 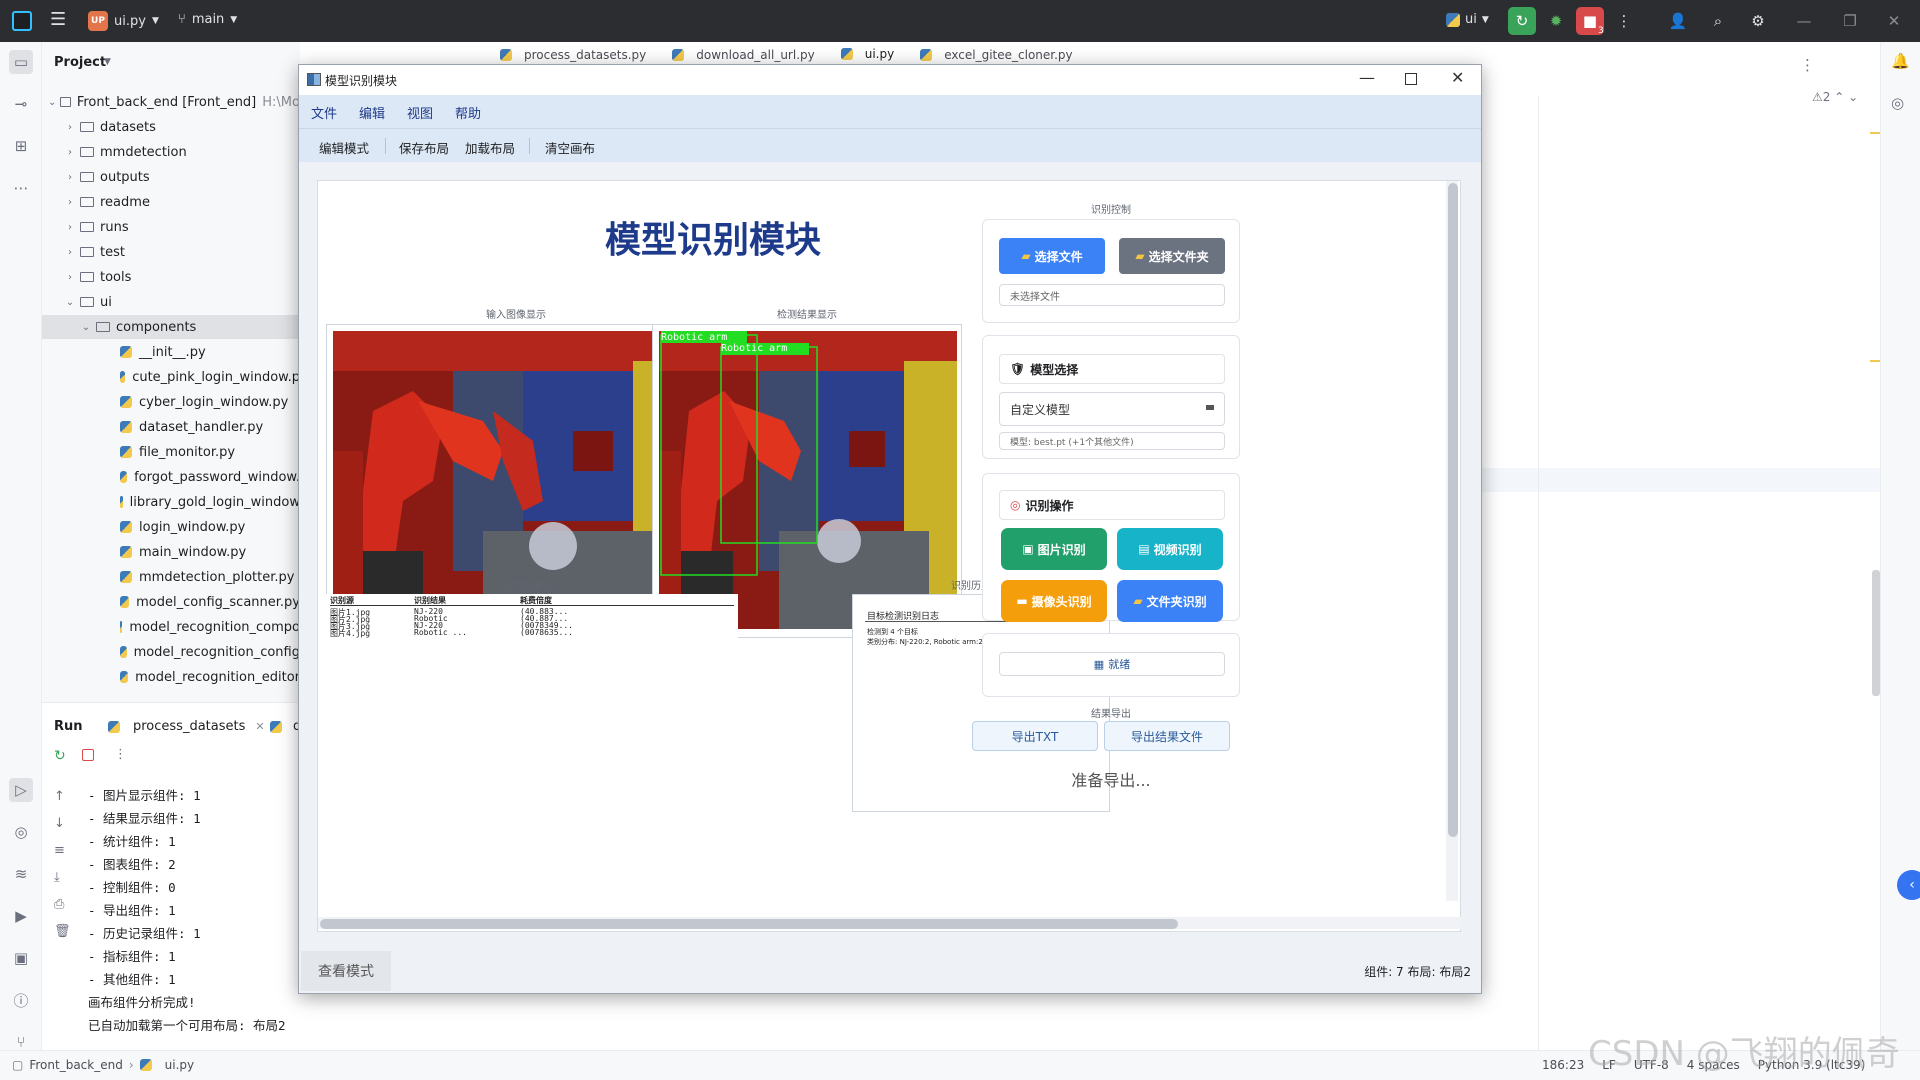 I want to click on tree-folder: › readme, so click(x=171, y=202).